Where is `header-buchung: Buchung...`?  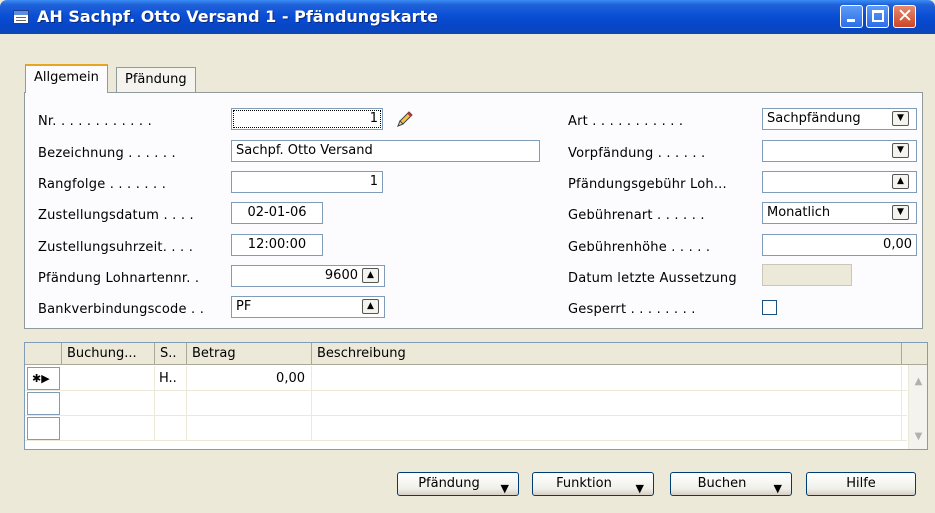
header-buchung: Buchung... is located at coordinates (108, 354).